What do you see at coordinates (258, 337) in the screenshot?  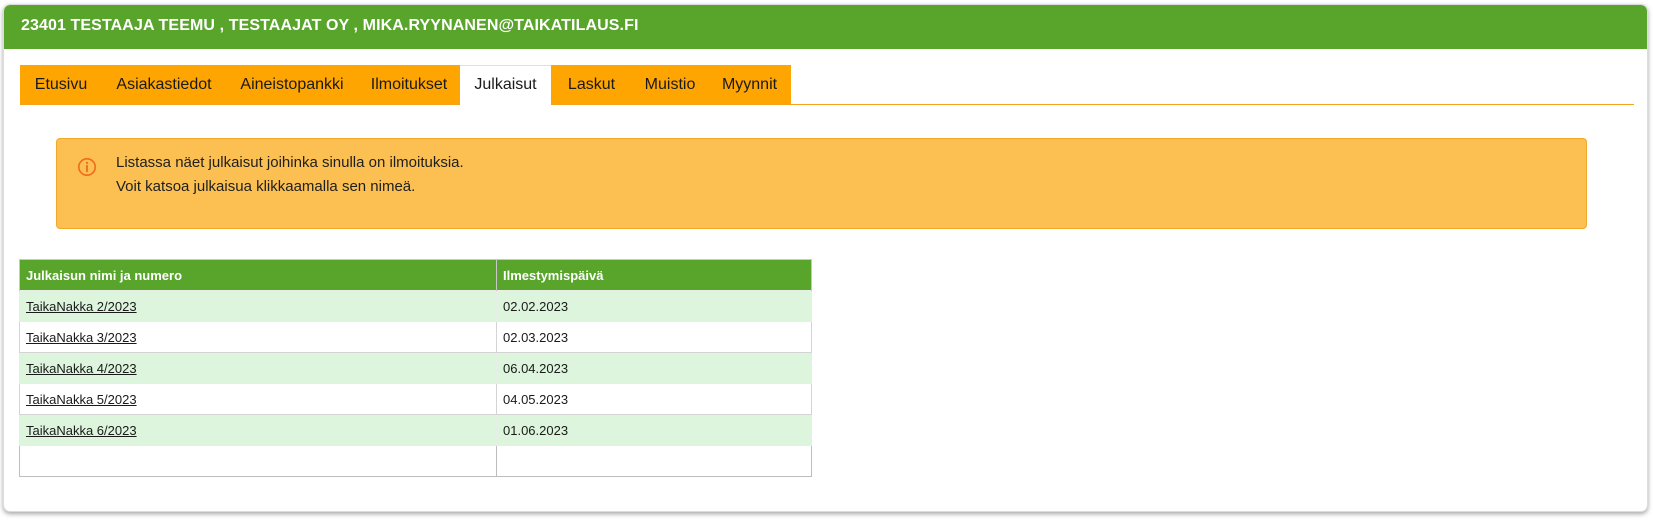 I see `publication-cell: TaikaNakka 3/2023` at bounding box center [258, 337].